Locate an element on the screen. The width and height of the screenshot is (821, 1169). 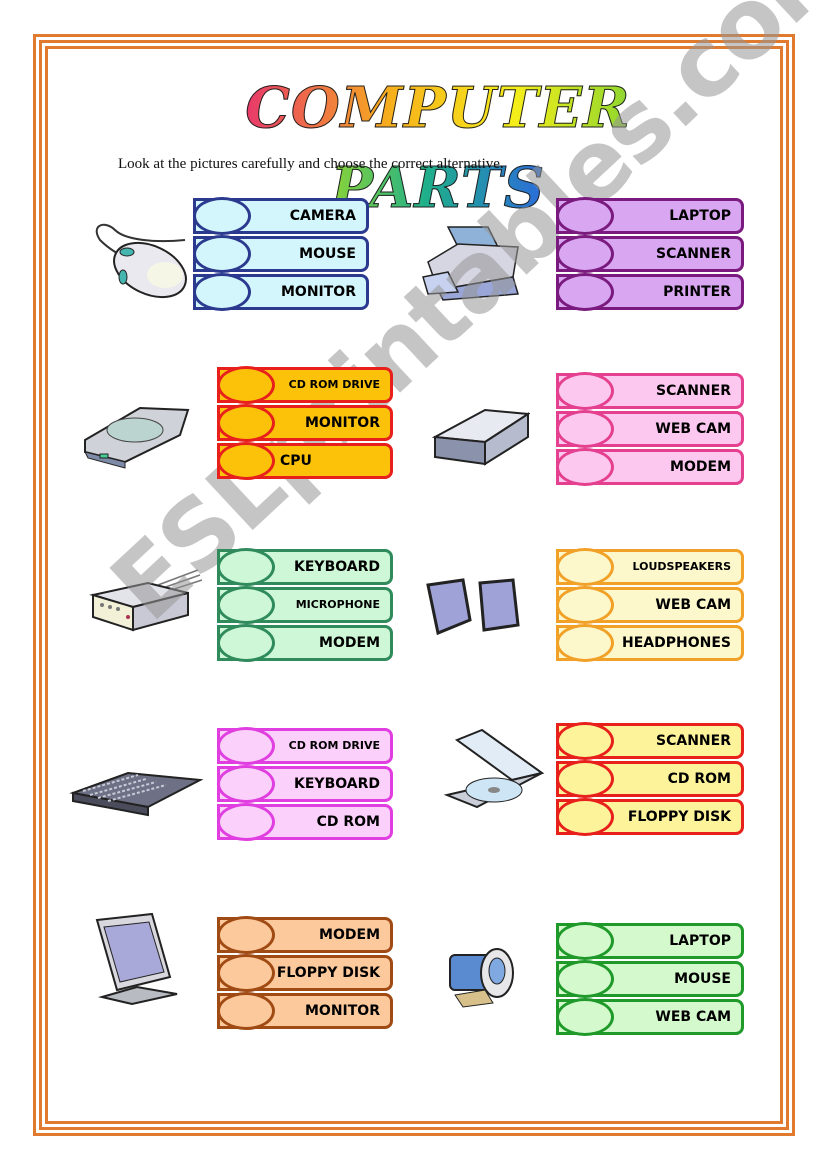
loudspeakers-icon is located at coordinates (473, 607).